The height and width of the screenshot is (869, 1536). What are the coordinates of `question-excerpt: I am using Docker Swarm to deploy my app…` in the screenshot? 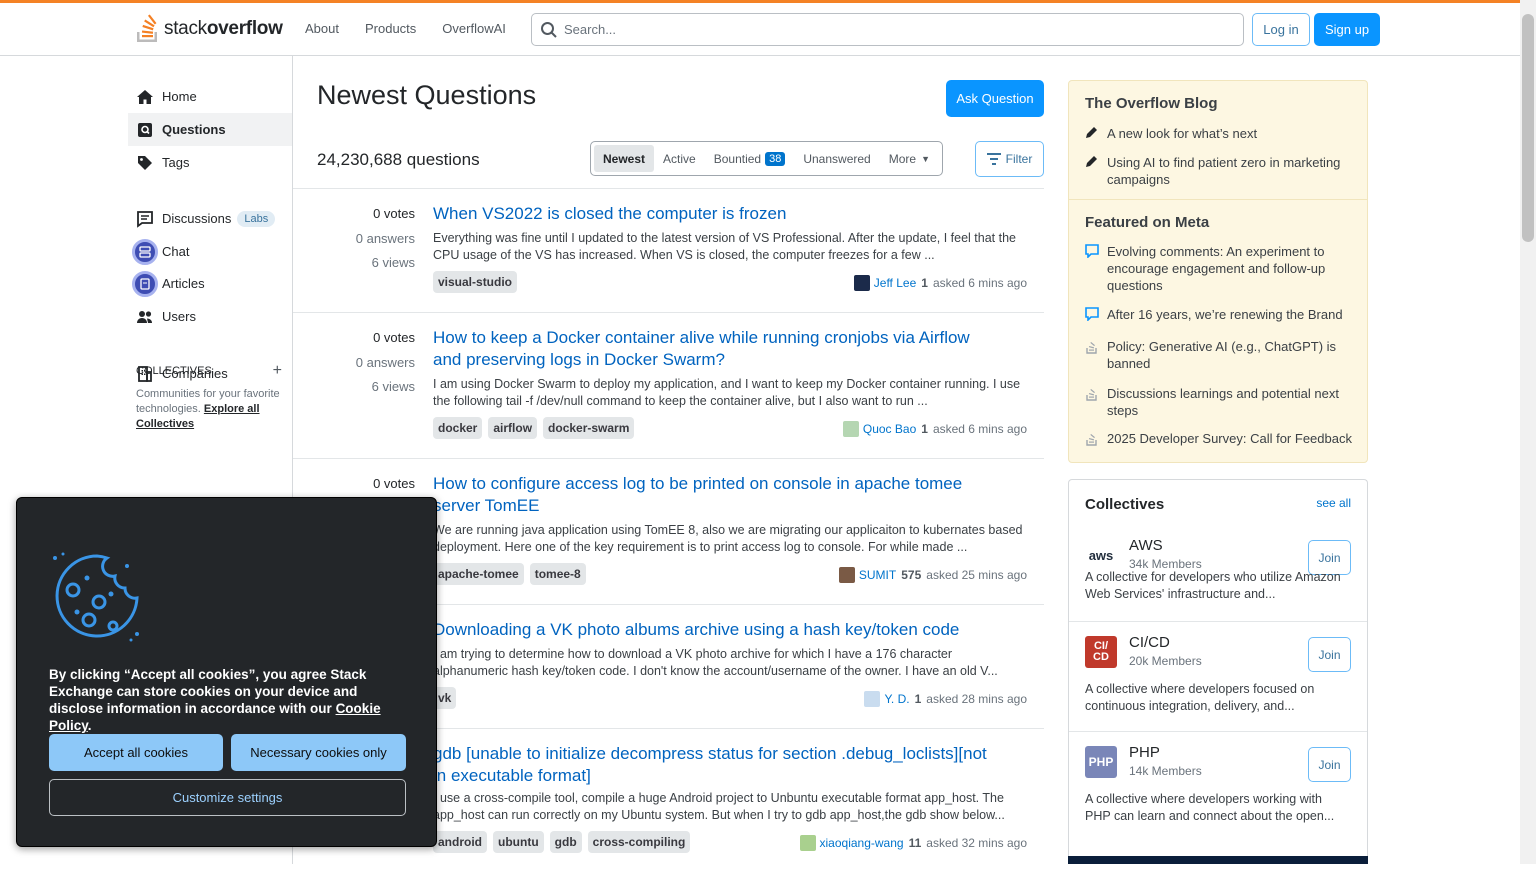 It's located at (727, 392).